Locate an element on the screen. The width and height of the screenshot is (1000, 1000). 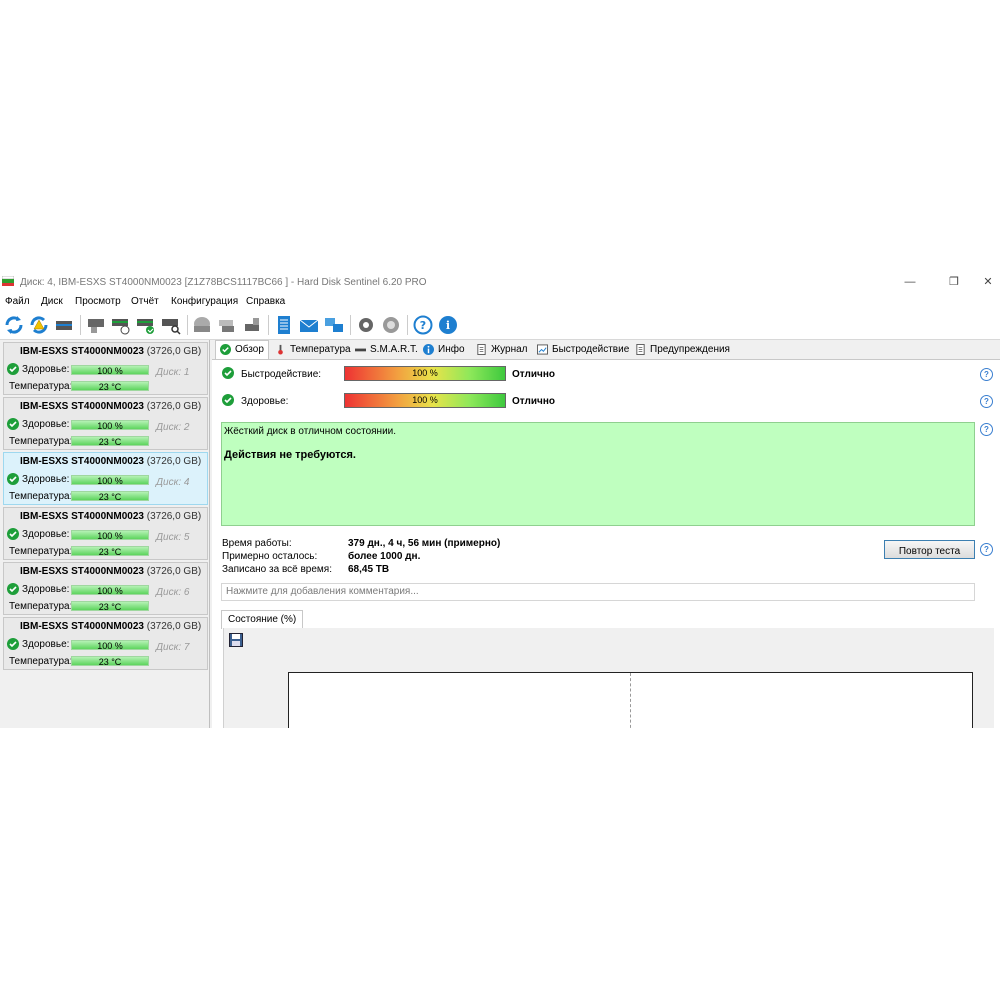
tab-overview: Обзор is located at coordinates (242, 350).